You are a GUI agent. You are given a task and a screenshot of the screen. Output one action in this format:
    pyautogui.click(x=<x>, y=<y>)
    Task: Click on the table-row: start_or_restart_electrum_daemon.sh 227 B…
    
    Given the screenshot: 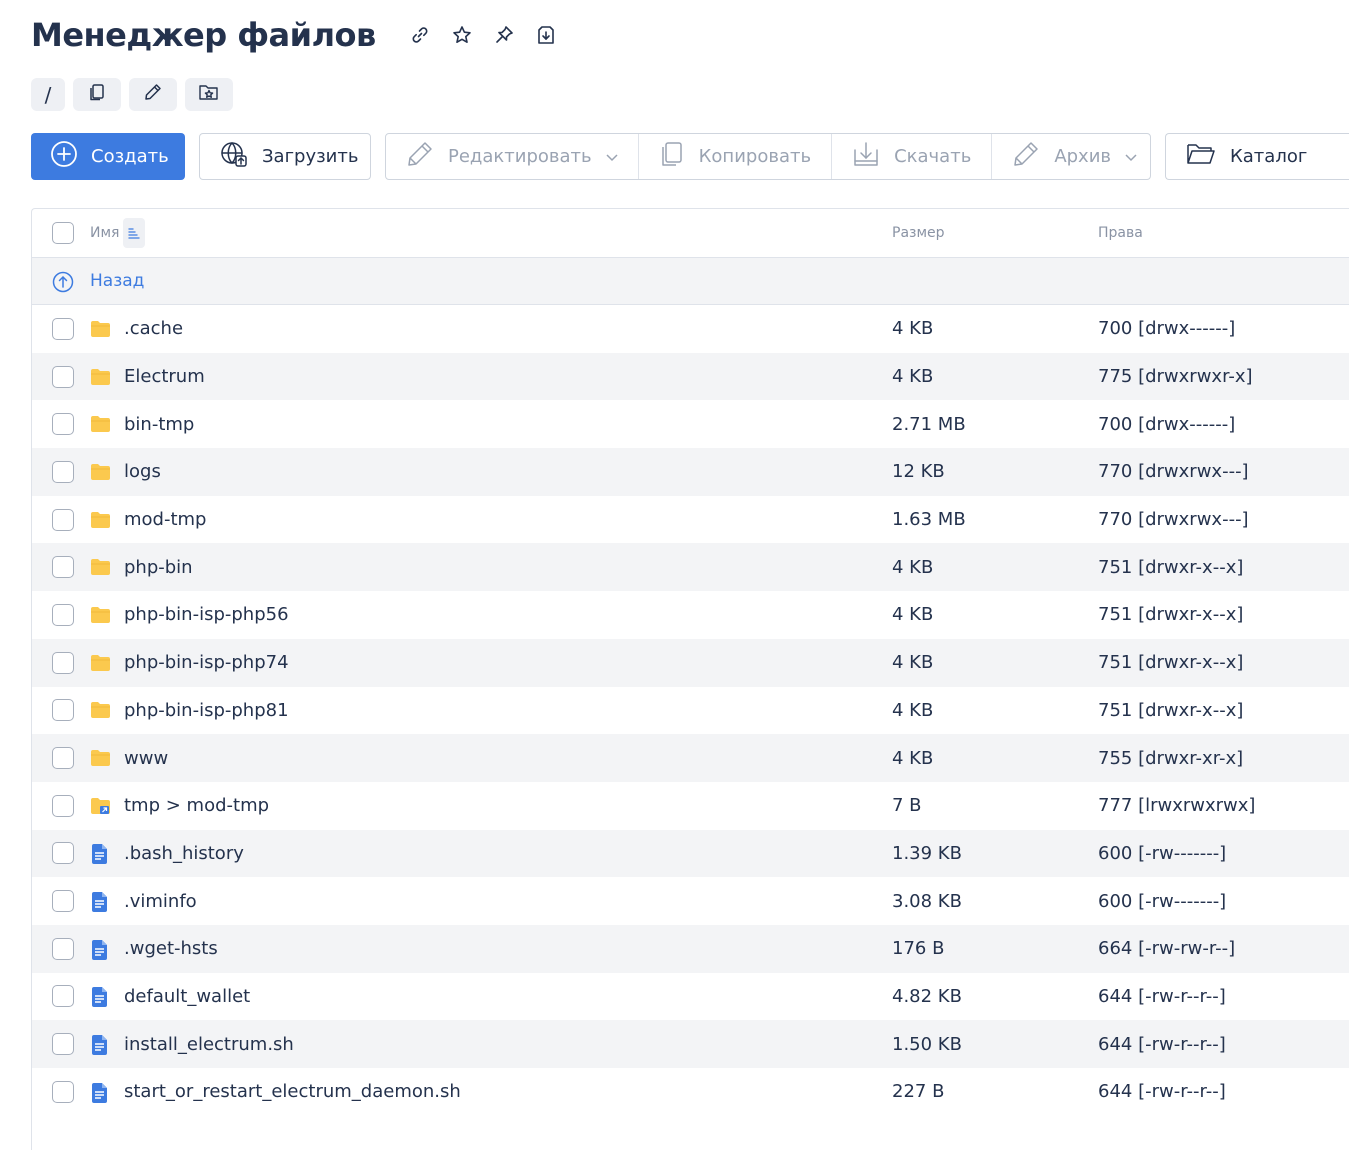 What is the action you would take?
    pyautogui.click(x=690, y=1092)
    